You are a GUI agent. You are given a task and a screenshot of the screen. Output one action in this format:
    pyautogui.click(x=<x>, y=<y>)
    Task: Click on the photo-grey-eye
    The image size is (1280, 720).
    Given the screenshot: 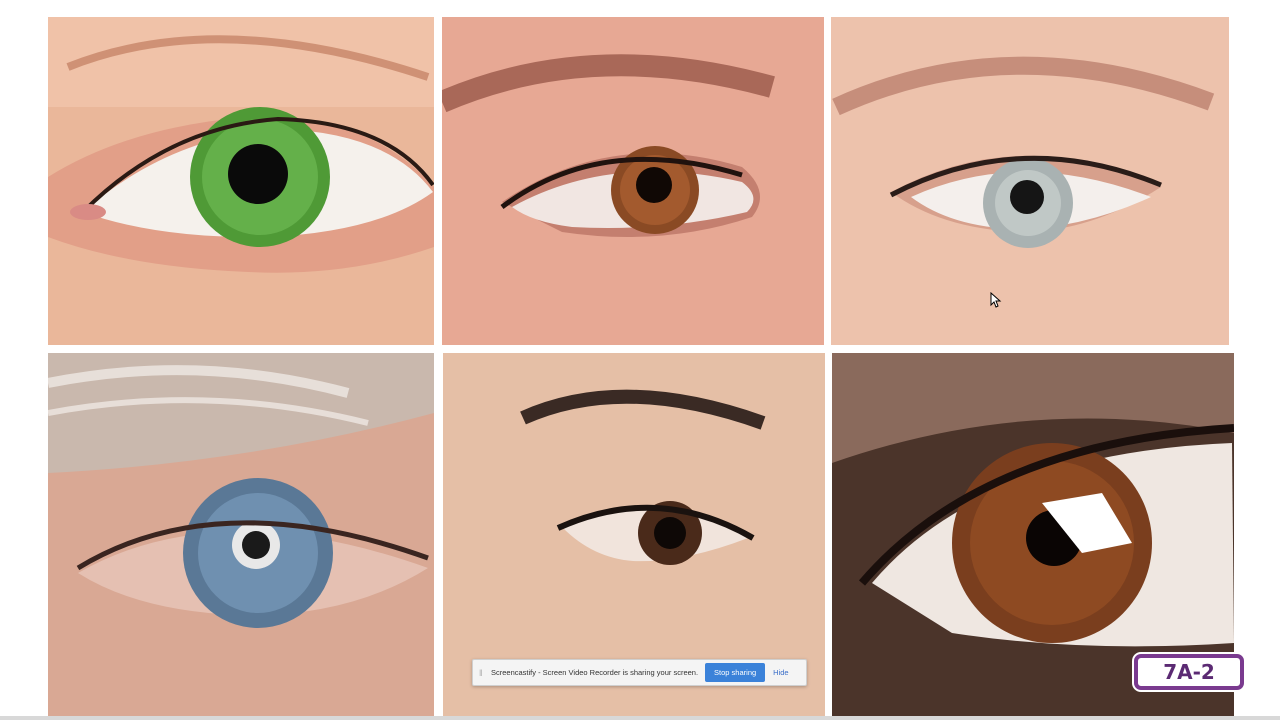 What is the action you would take?
    pyautogui.click(x=1030, y=181)
    